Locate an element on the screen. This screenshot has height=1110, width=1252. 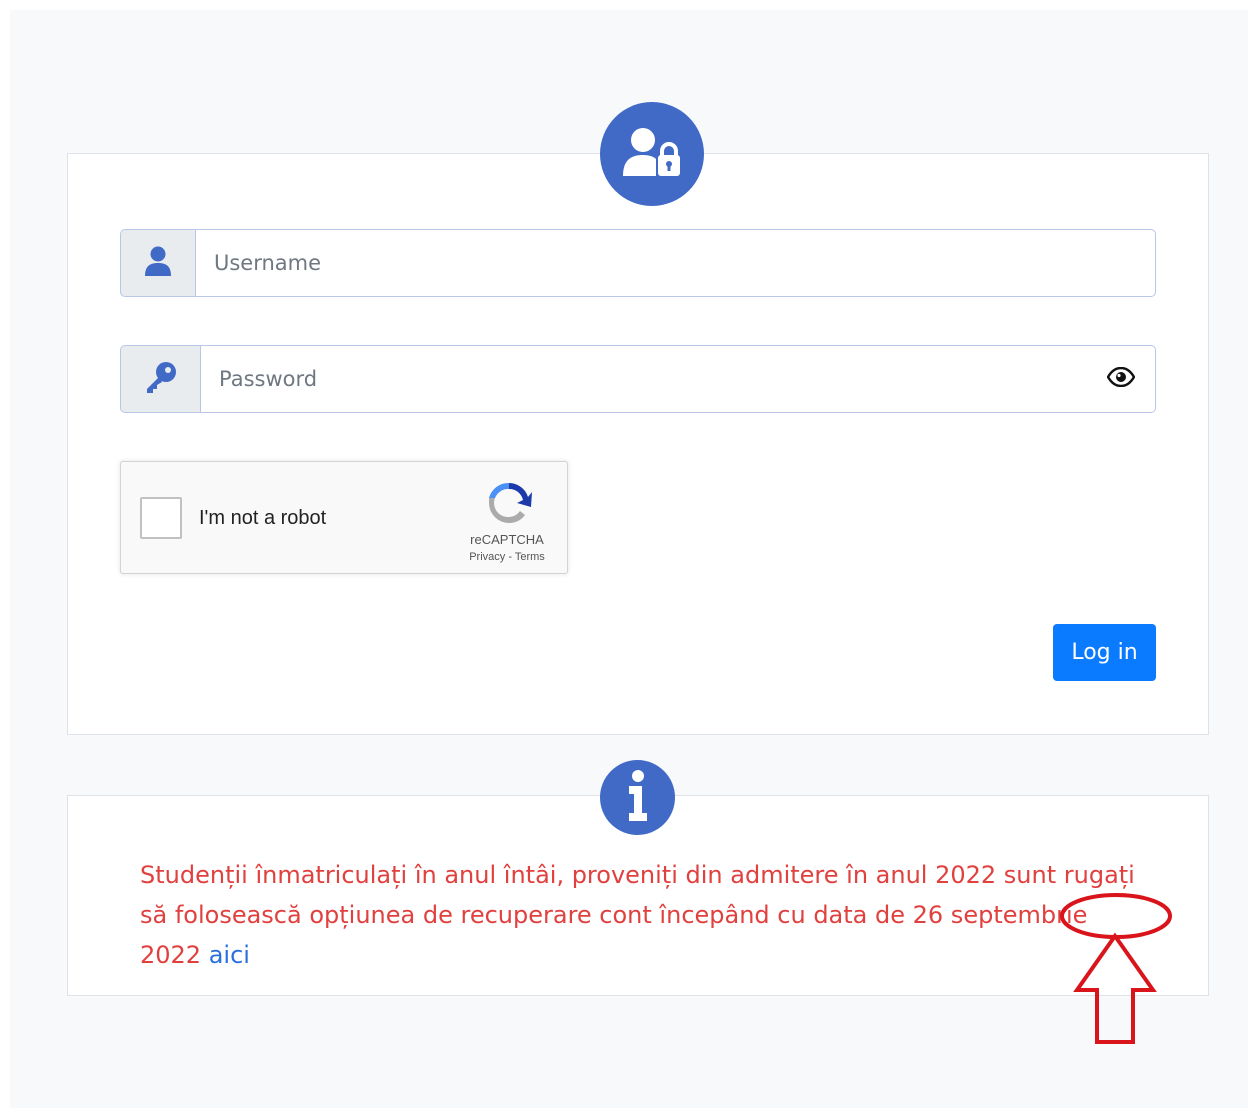
recaptcha-terms-link: Terms is located at coordinates (530, 557).